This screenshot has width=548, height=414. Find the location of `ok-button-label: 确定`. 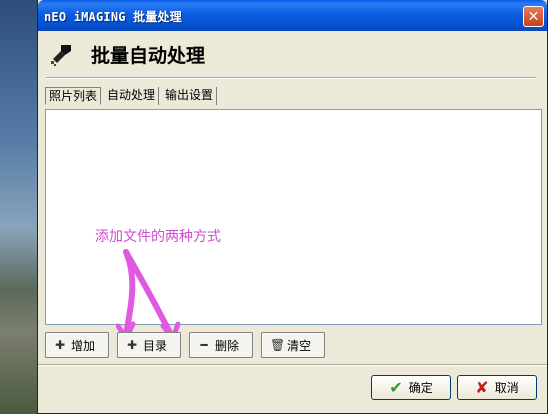

ok-button-label: 确定 is located at coordinates (420, 388).